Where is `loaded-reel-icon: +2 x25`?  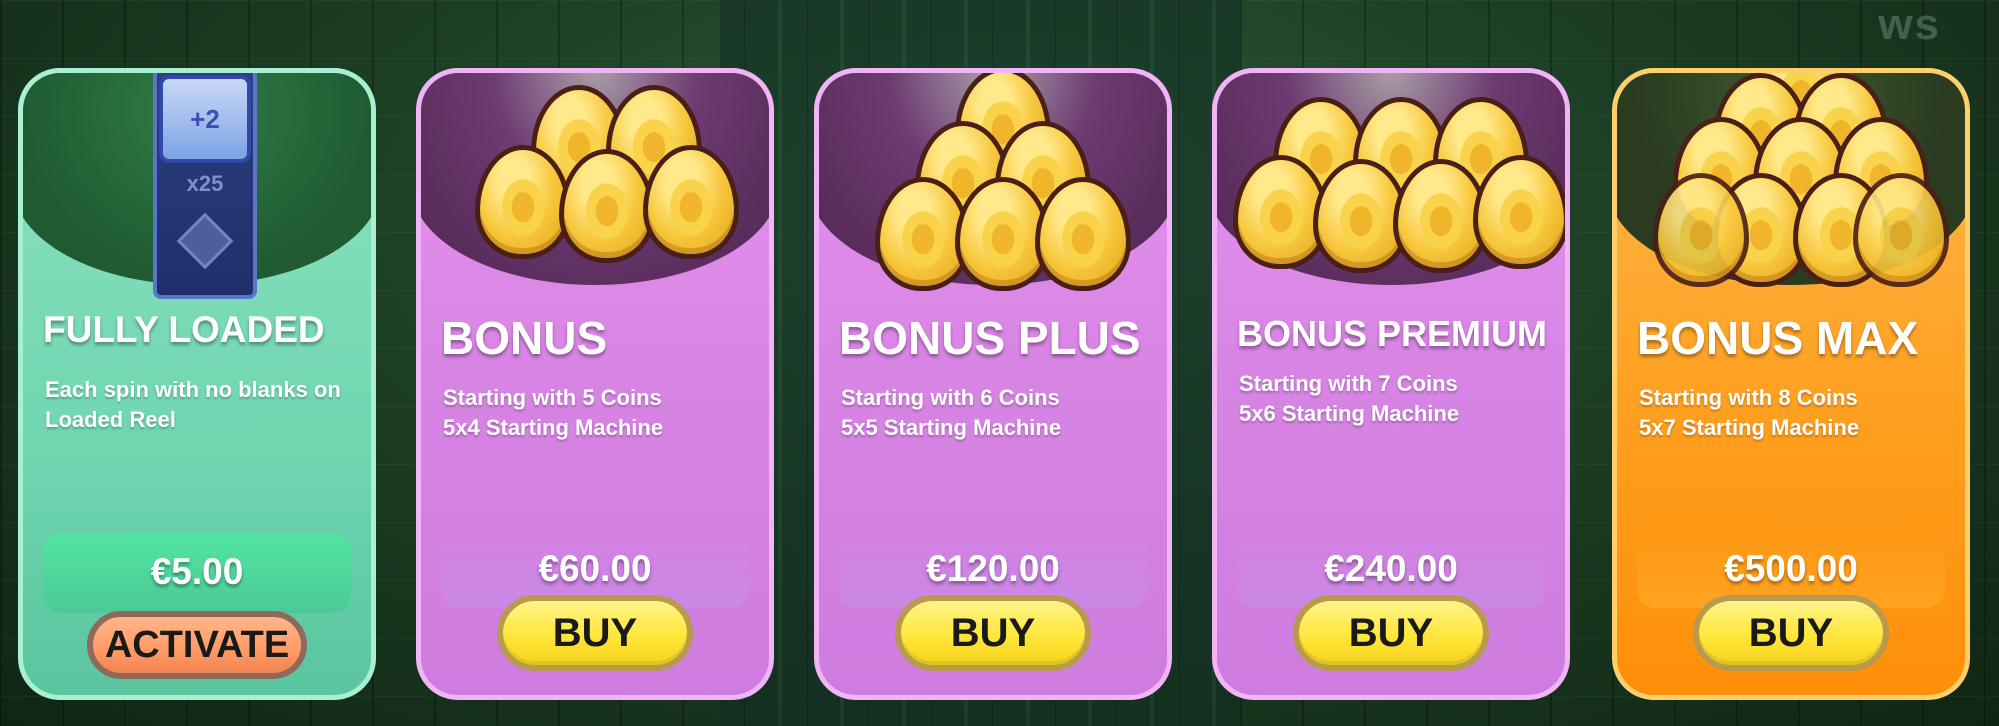
loaded-reel-icon: +2 x25 is located at coordinates (205, 186).